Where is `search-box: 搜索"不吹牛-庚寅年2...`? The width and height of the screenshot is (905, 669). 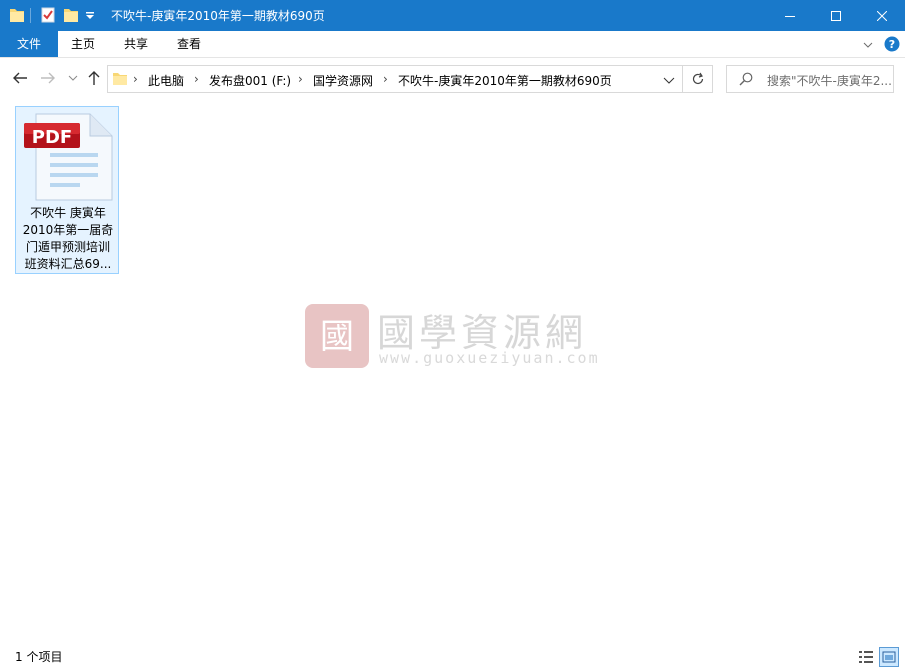
search-box: 搜索"不吹牛-庚寅年2... is located at coordinates (810, 79).